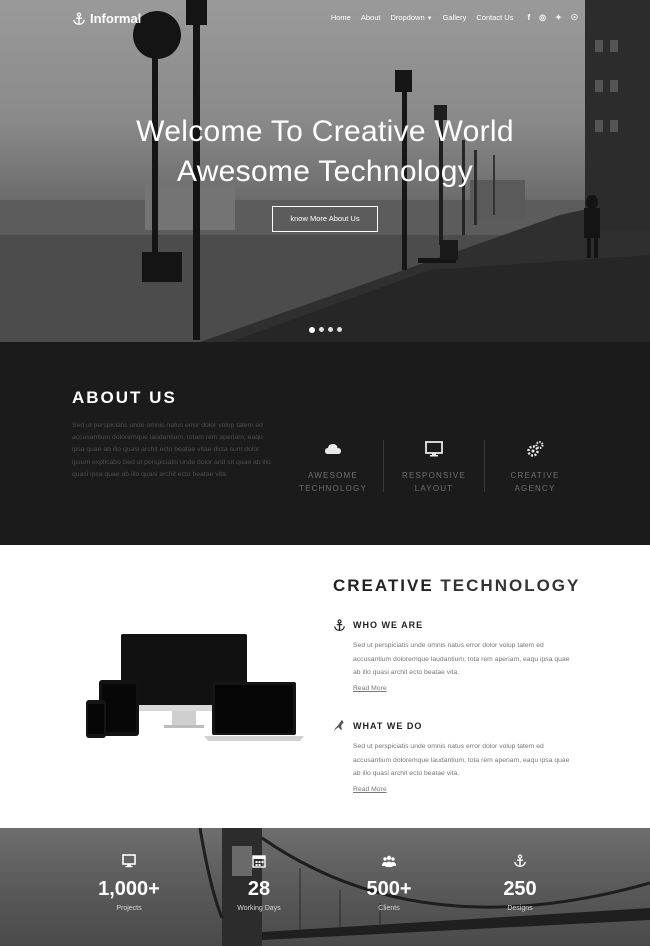 This screenshot has height=946, width=650. Describe the element at coordinates (333, 449) in the screenshot. I see `cloud-icon` at that location.